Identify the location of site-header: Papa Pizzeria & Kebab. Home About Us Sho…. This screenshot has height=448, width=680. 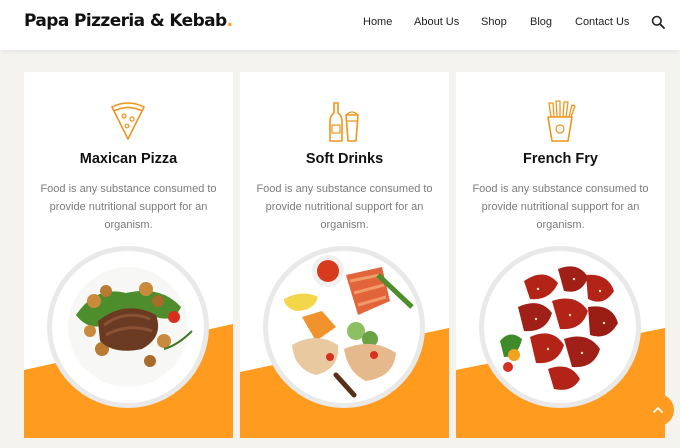
(340, 25).